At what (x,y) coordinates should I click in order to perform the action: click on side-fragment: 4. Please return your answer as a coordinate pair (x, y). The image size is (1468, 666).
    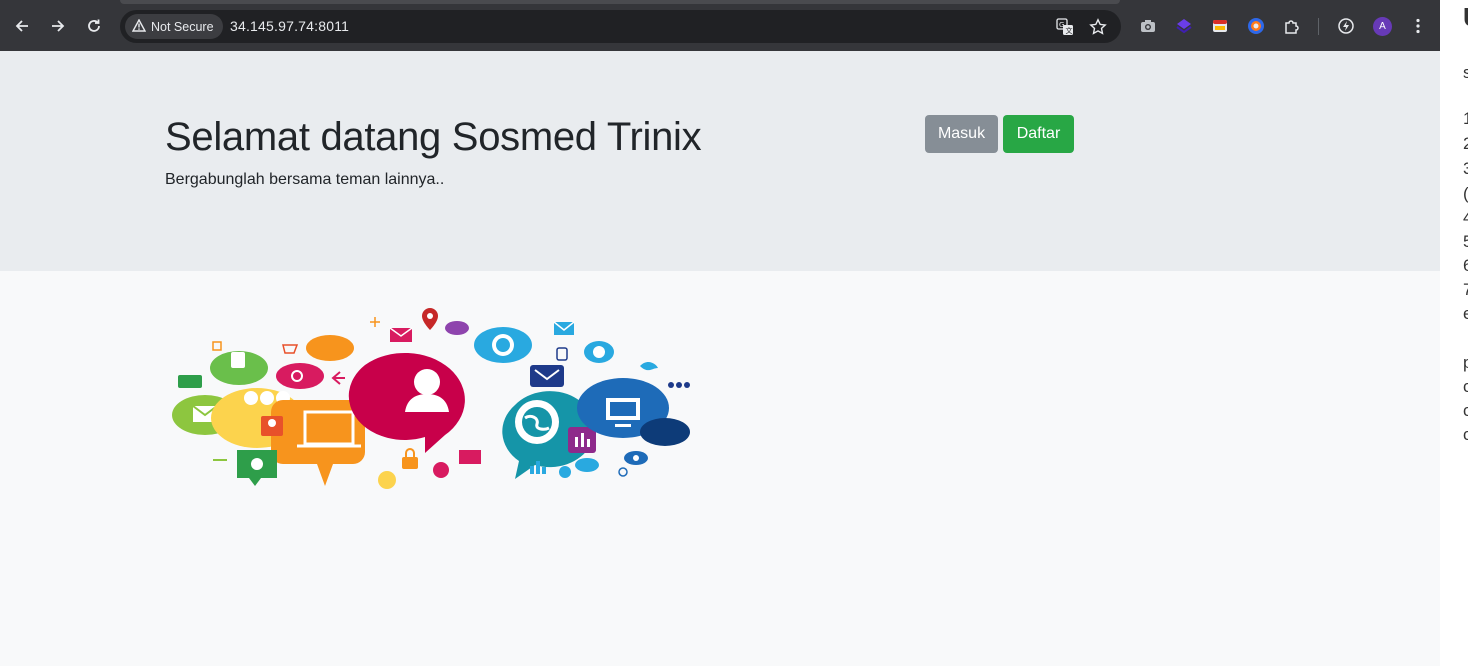
    Looking at the image, I should click on (1465, 217).